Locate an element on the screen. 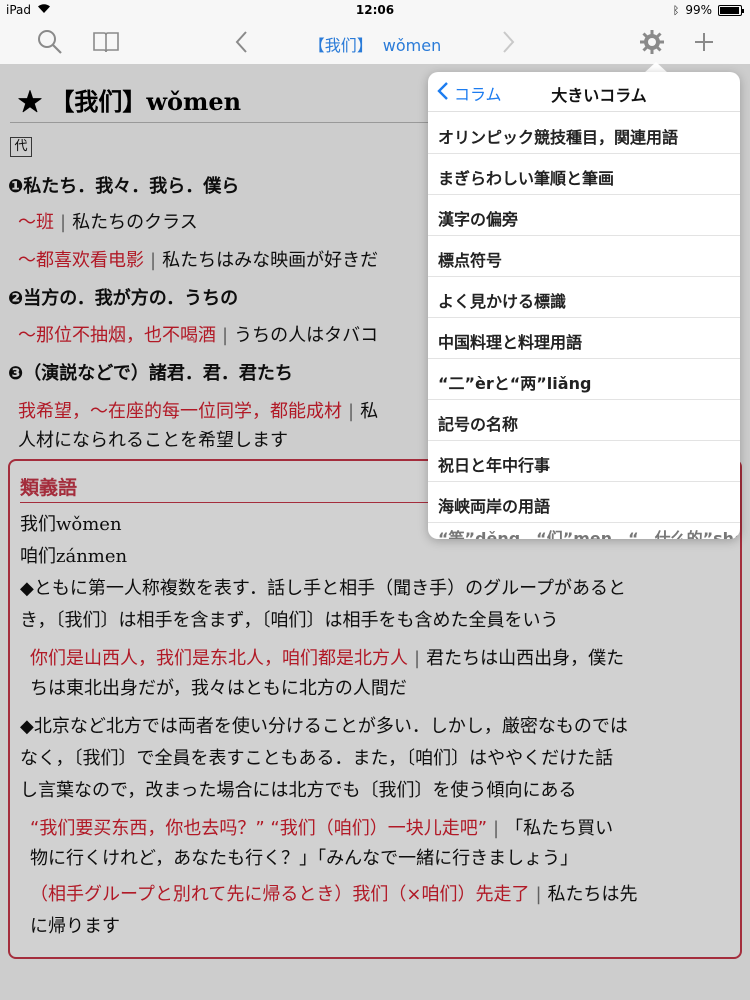 The width and height of the screenshot is (750, 1000). column-list-item: 記号の名称 is located at coordinates (584, 420).